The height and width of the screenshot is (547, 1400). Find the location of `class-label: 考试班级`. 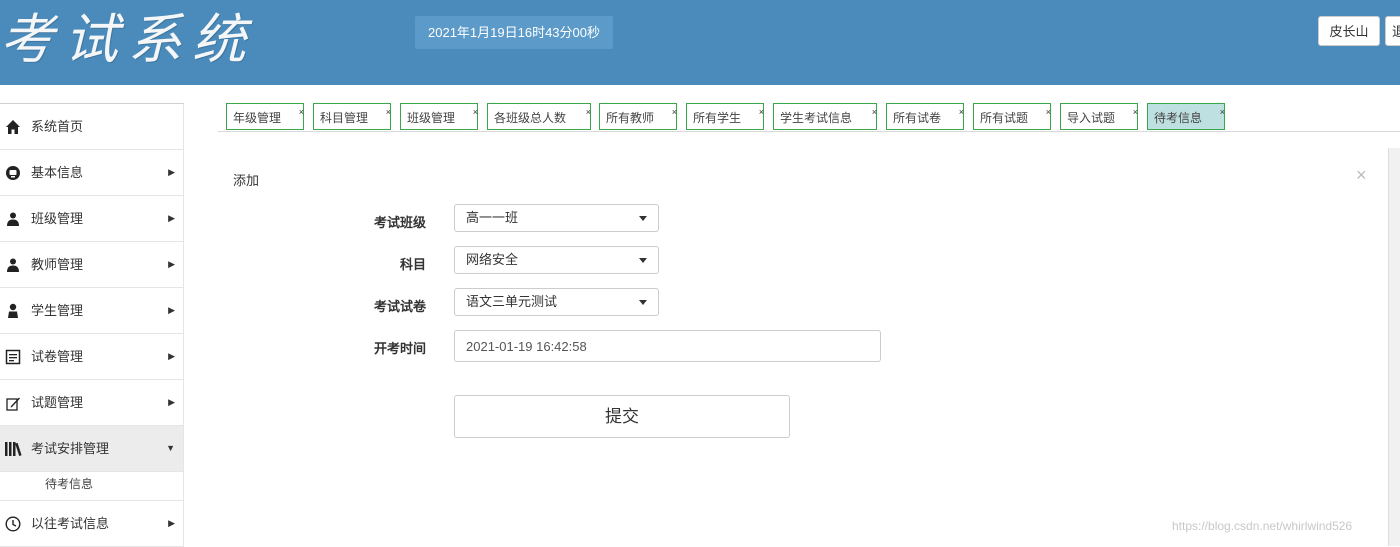

class-label: 考试班级 is located at coordinates (399, 222).